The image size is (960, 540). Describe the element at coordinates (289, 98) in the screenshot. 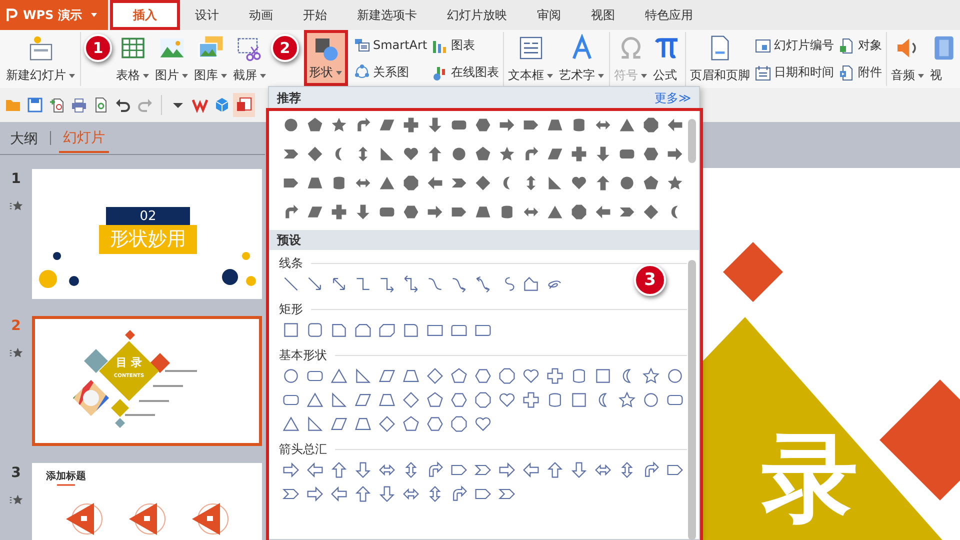

I see `menu-heading: 推荐` at that location.